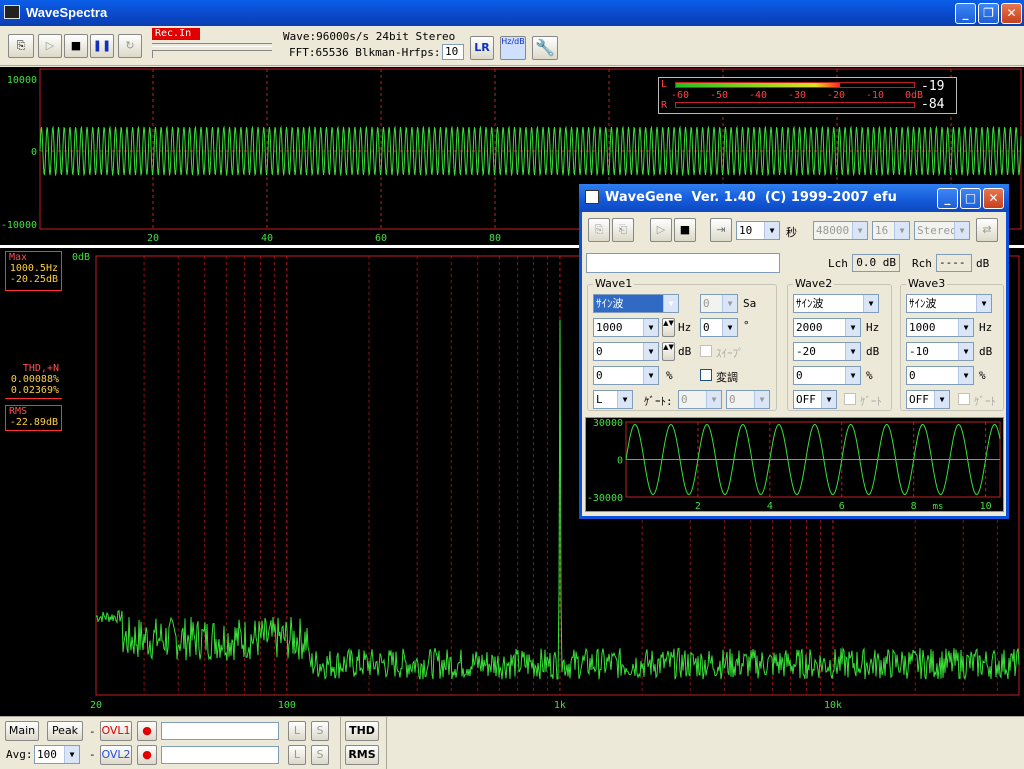 This screenshot has height=769, width=1024. What do you see at coordinates (685, 230) in the screenshot?
I see `wg-stop-icon: ■` at bounding box center [685, 230].